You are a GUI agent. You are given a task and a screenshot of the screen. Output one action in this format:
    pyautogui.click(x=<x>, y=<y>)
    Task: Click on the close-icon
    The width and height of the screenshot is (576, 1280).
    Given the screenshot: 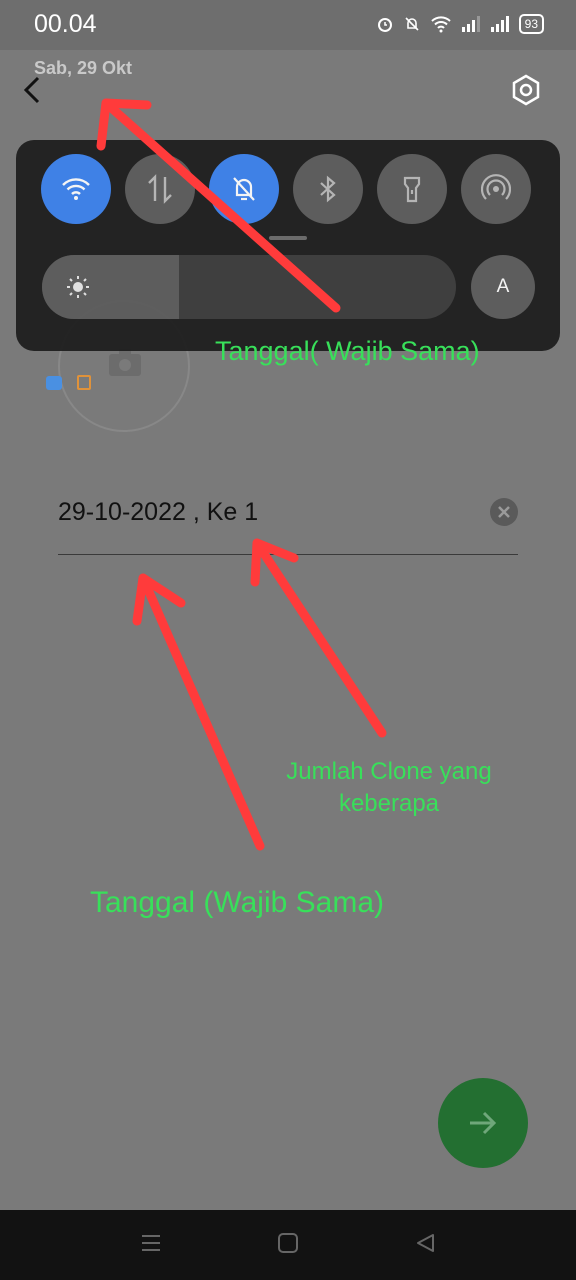 What is the action you would take?
    pyautogui.click(x=504, y=512)
    